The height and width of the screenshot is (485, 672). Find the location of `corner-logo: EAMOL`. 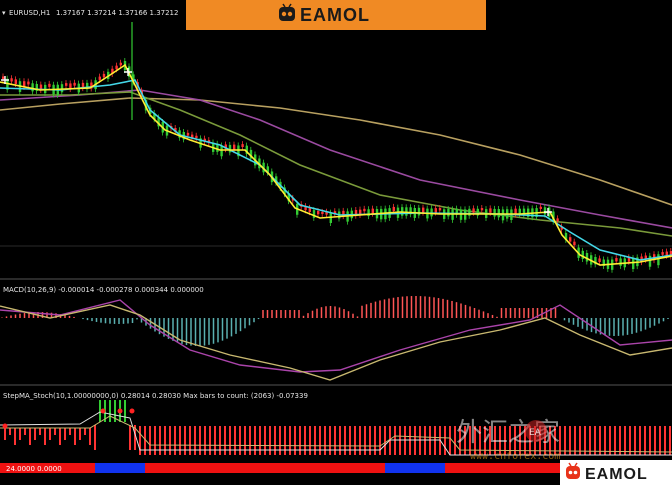

corner-logo: EAMOL is located at coordinates (616, 472).